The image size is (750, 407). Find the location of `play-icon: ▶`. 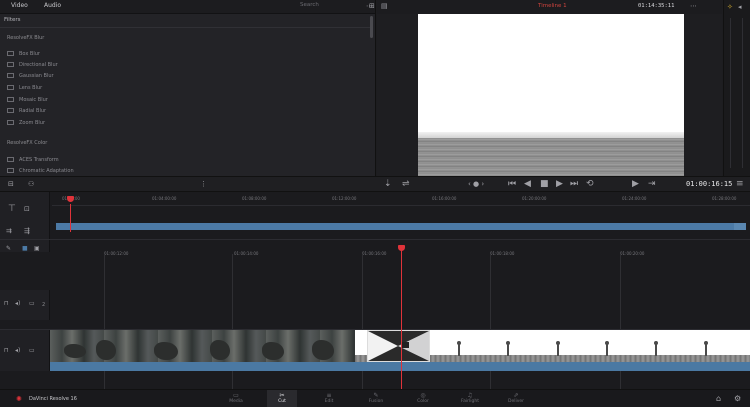

play-icon: ▶ is located at coordinates (559, 184).